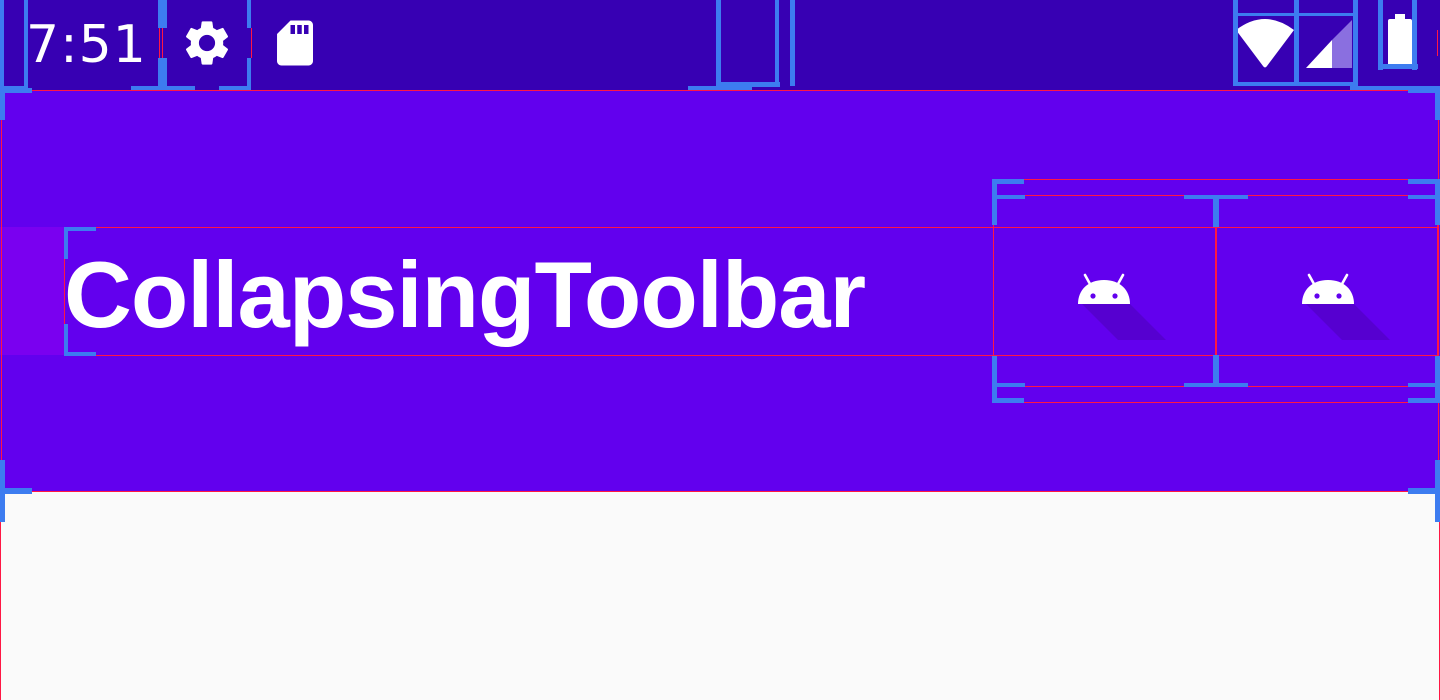 This screenshot has width=1440, height=700. What do you see at coordinates (32, 291) in the screenshot?
I see `navigation-strip` at bounding box center [32, 291].